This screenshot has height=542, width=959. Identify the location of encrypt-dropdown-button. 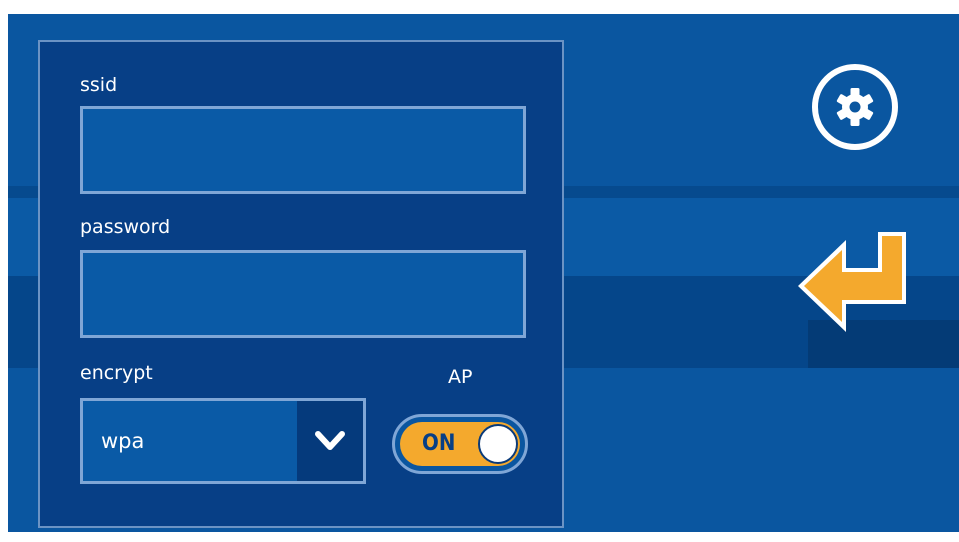
(330, 441).